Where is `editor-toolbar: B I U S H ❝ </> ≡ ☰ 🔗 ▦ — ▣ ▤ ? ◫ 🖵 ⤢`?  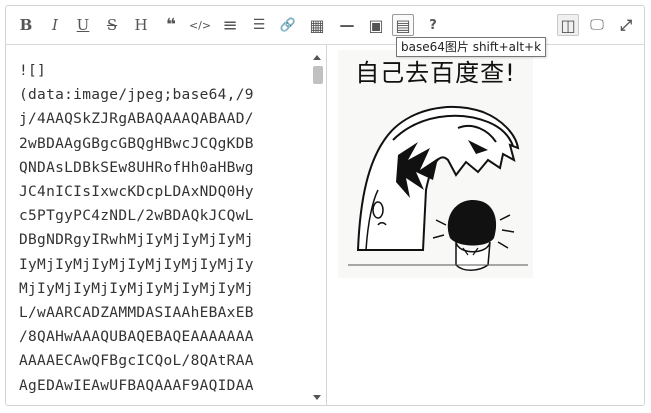
editor-toolbar: B I U S H ❝ </> ≡ ☰ 🔗 ▦ — ▣ ▤ ? ◫ 🖵 ⤢ is located at coordinates (325, 25).